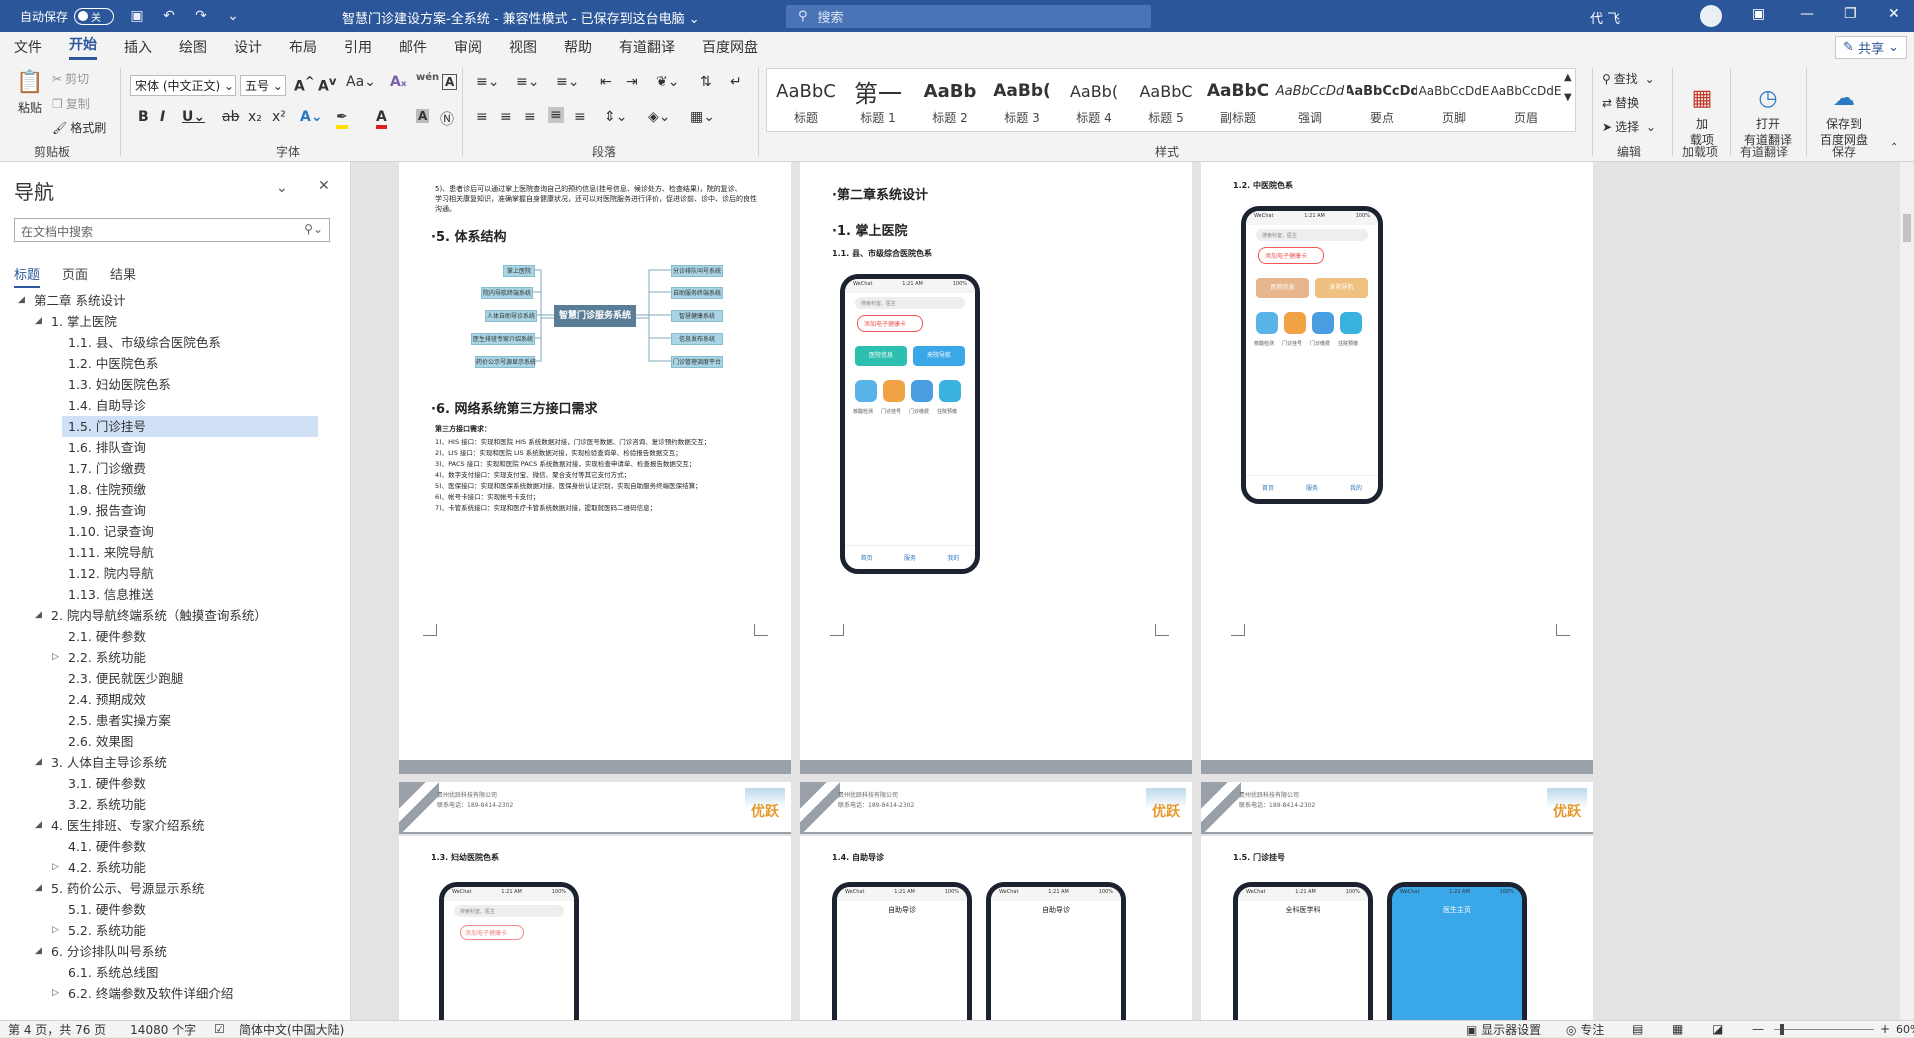 The image size is (1914, 1038). What do you see at coordinates (878, 99) in the screenshot?
I see `style-item: 第一 标题 1` at bounding box center [878, 99].